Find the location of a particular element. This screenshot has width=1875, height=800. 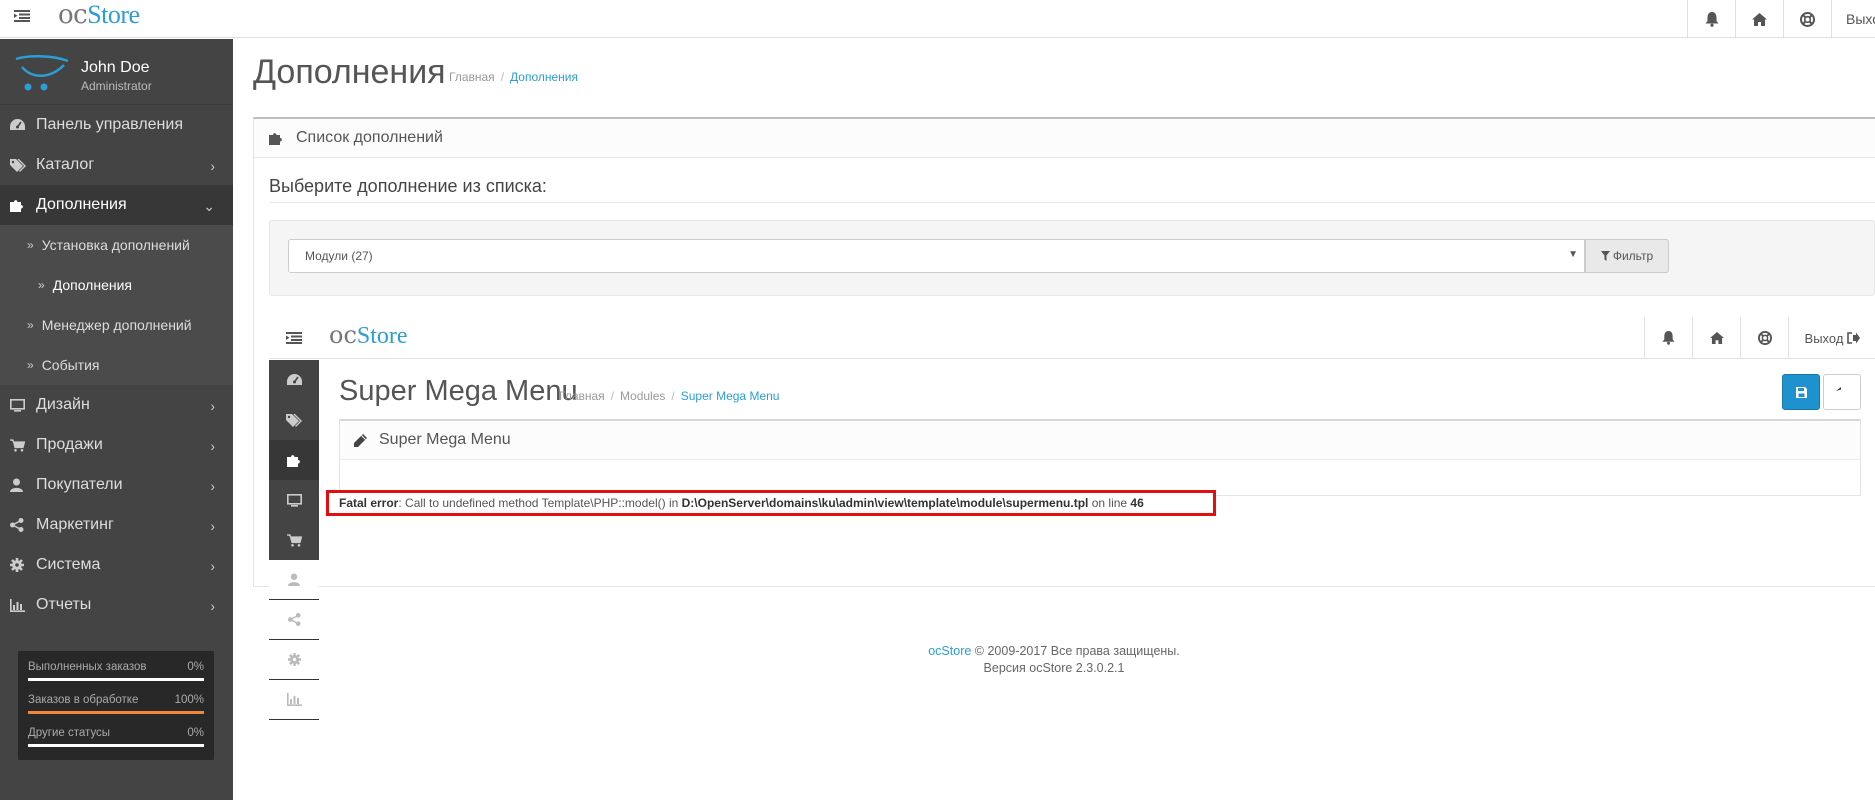

double-chevron-icon: » is located at coordinates (41, 285).